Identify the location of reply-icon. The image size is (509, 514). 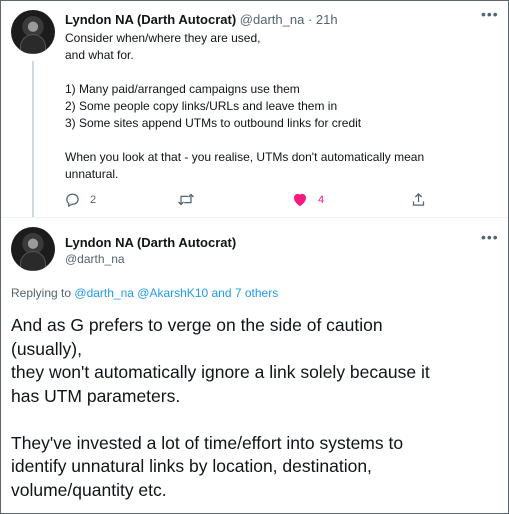
(72, 200).